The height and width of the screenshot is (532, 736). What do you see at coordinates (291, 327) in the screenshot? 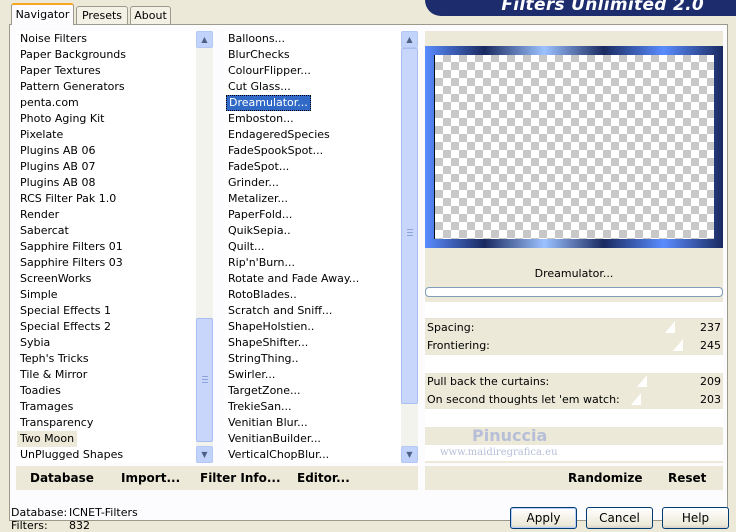
I see `filter-list-item: ShapeHolstien..` at bounding box center [291, 327].